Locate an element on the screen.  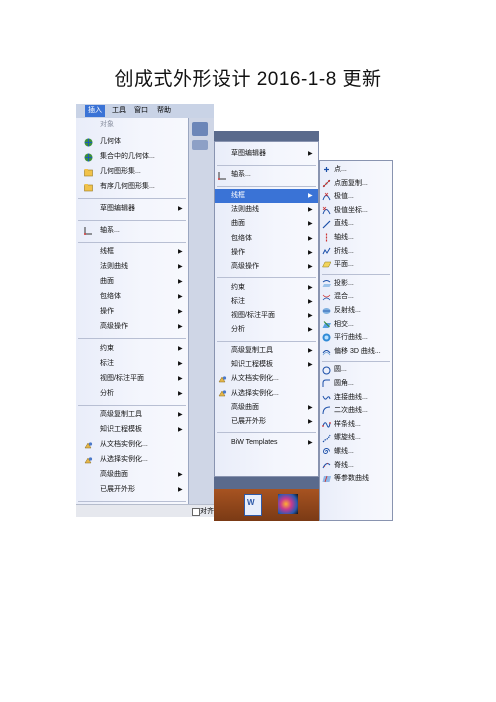
menu-item-globe: 几何体 is located at coordinates (132, 142).